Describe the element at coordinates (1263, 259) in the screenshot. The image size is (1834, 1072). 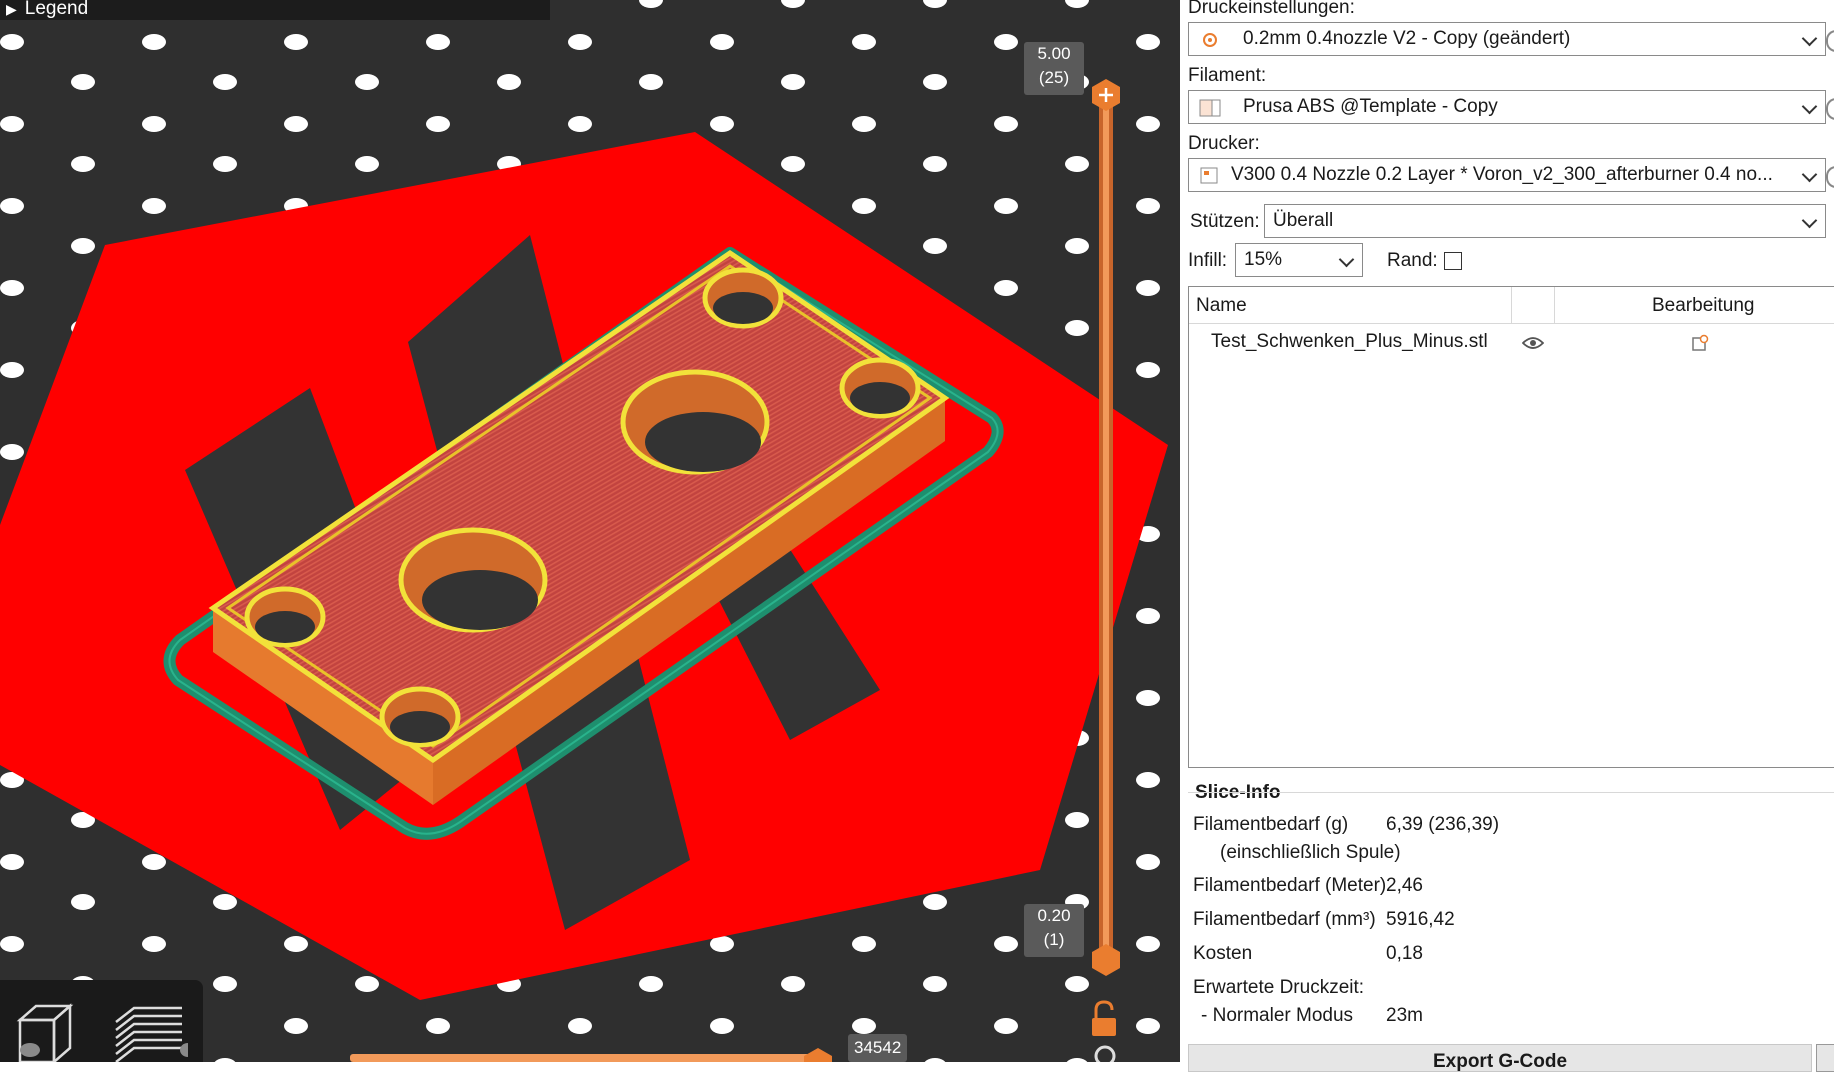
I see `infill-value: 15%` at that location.